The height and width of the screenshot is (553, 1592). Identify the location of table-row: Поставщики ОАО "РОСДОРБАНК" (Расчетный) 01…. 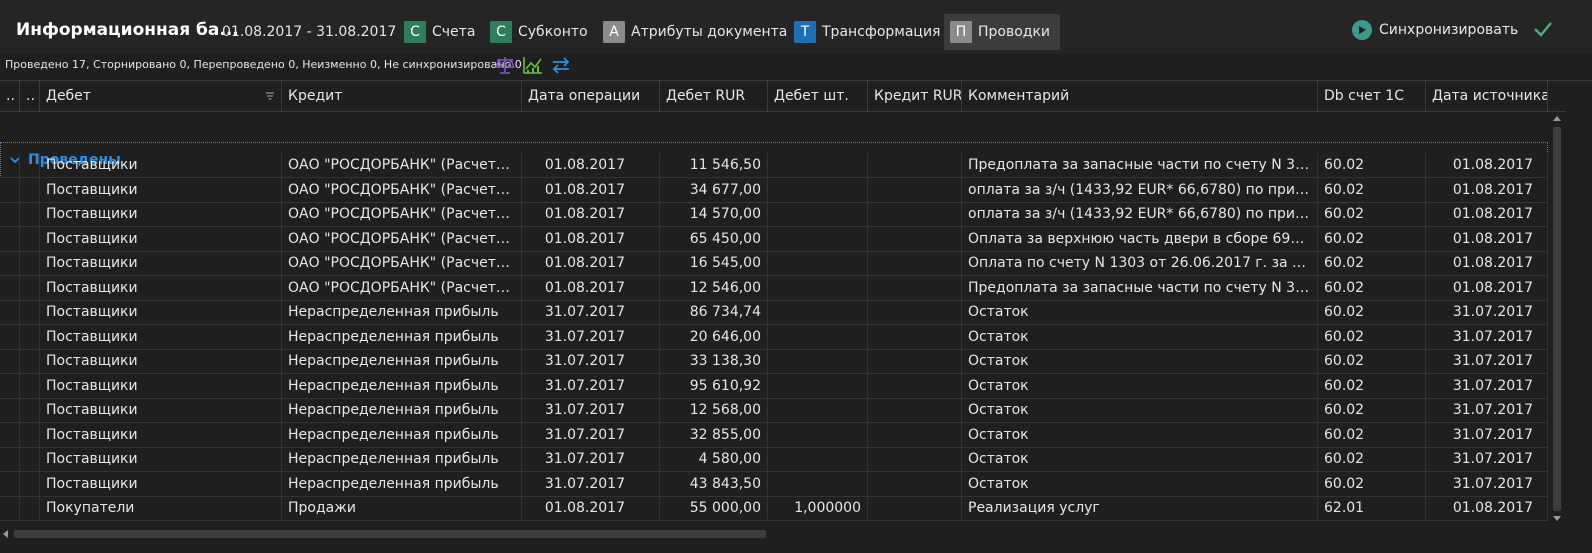
(774, 263).